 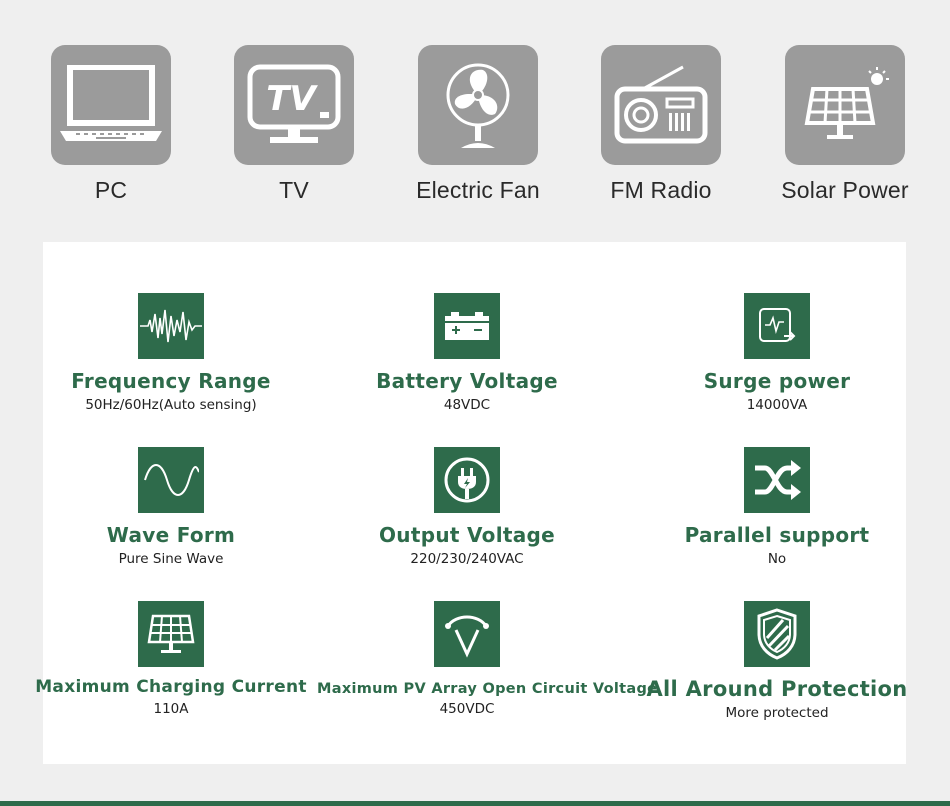 I want to click on shield-icon, so click(x=777, y=634).